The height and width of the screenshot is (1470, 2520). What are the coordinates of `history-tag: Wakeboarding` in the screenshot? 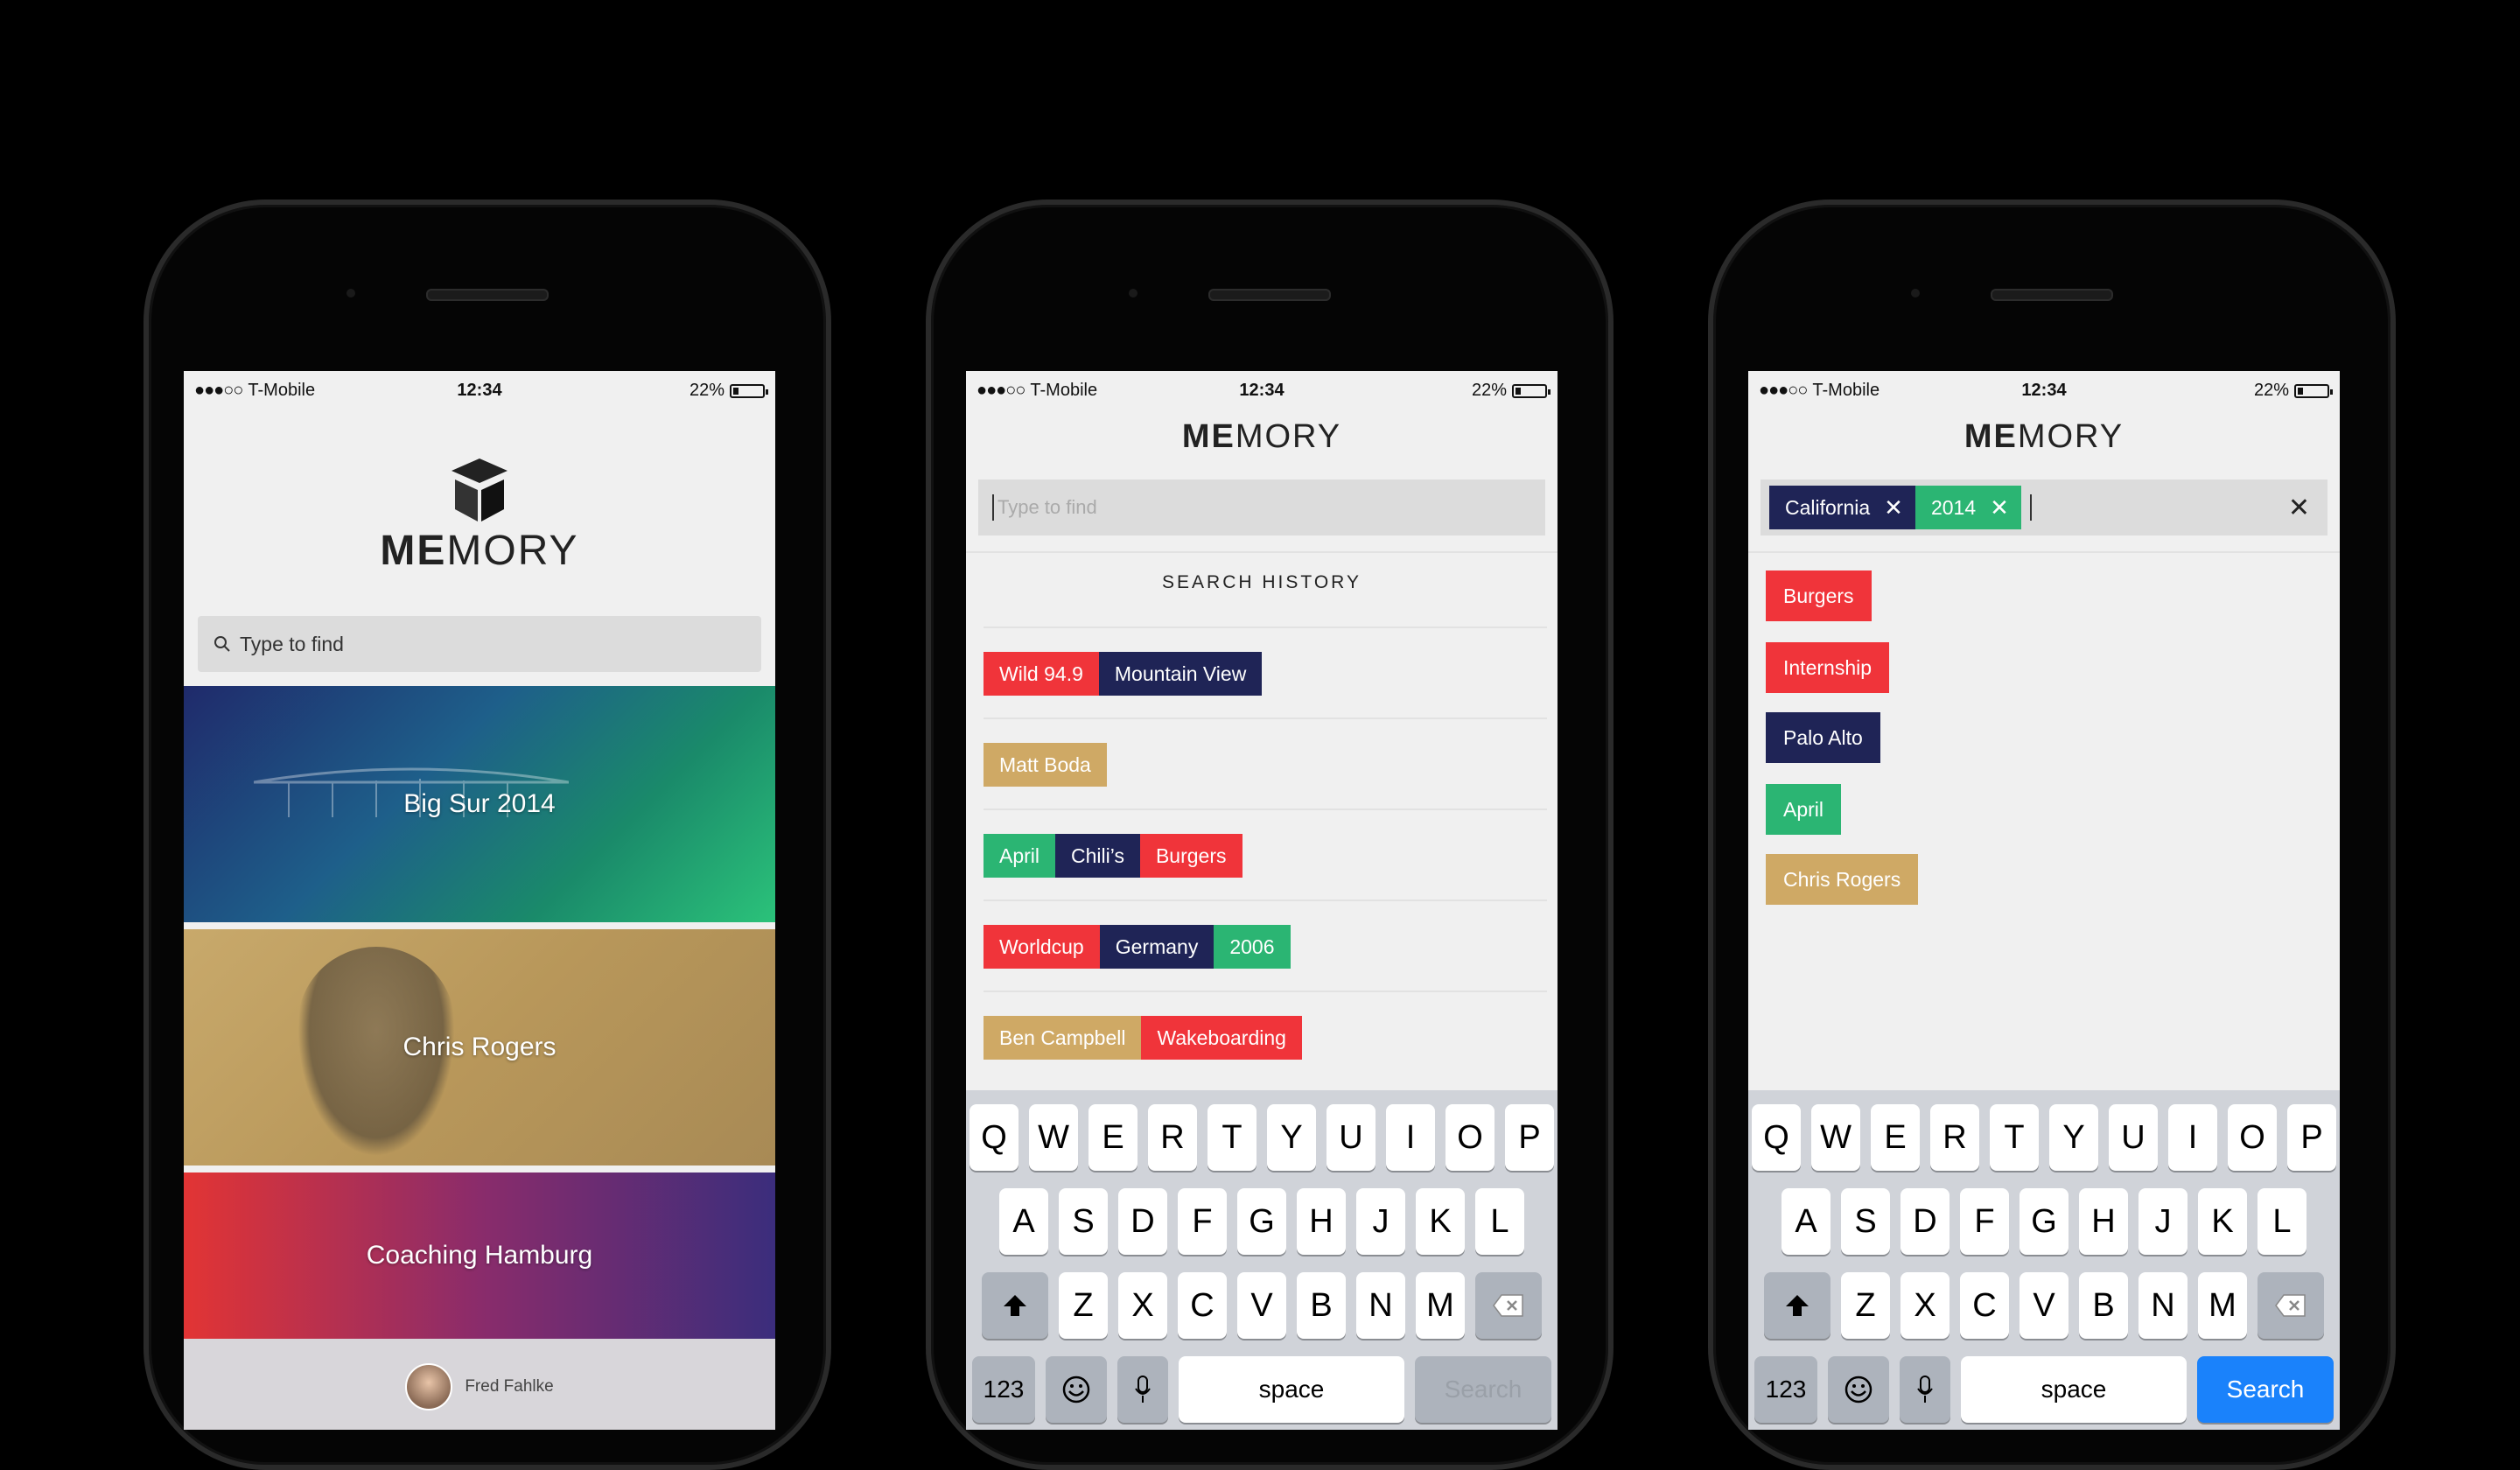 It's located at (1221, 1038).